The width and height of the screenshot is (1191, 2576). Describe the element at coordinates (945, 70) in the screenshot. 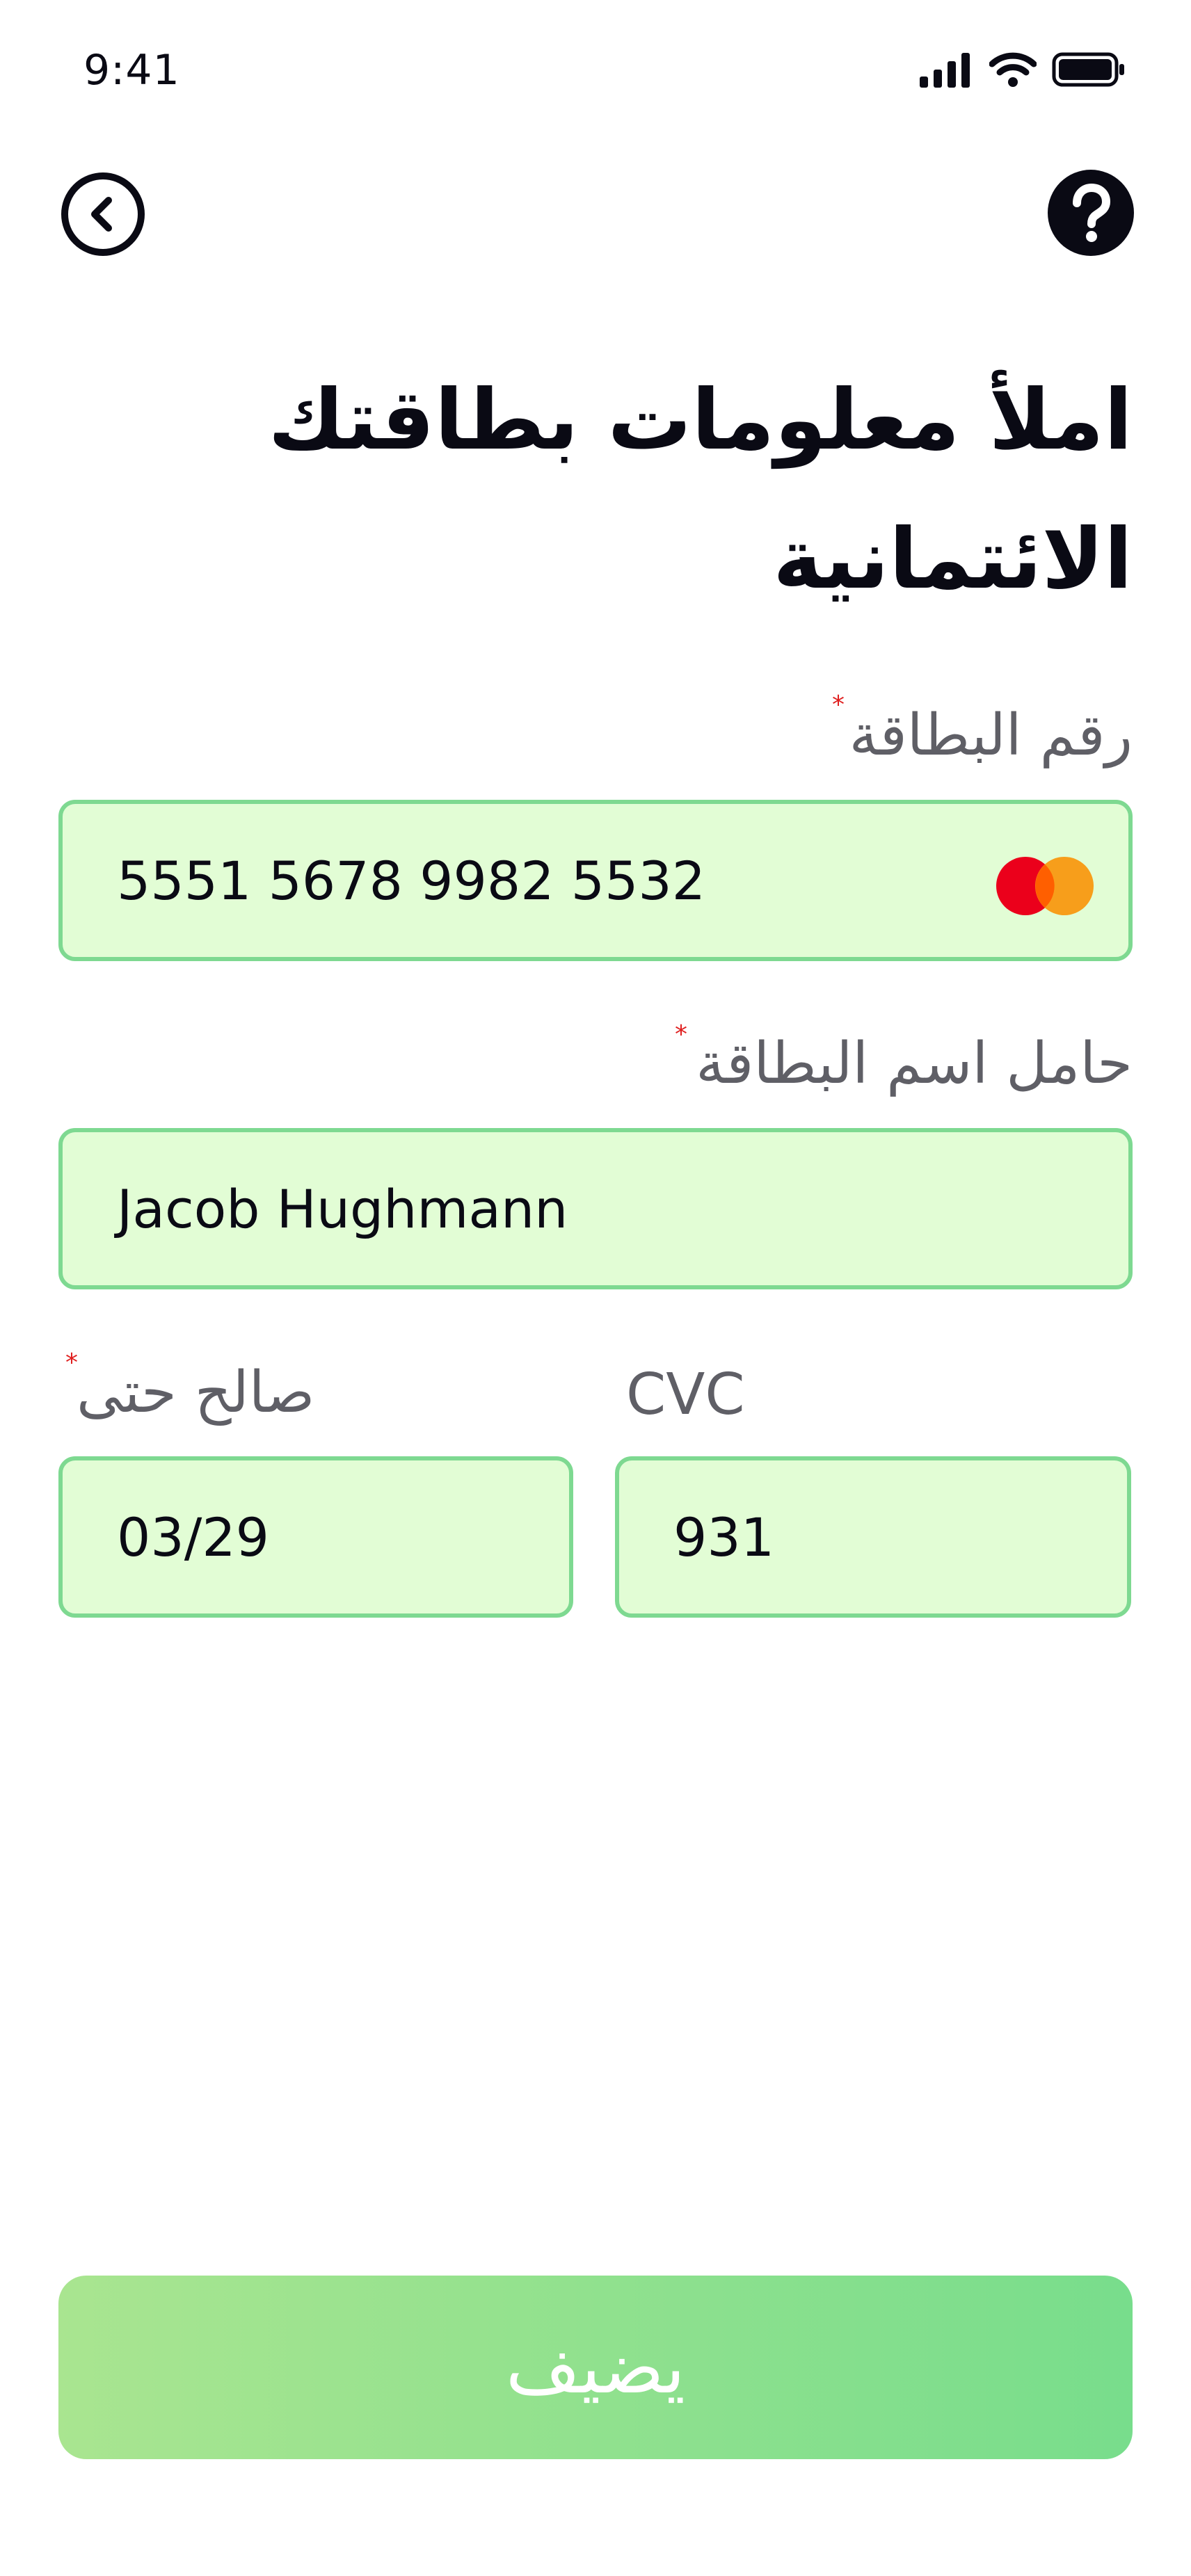

I see `cellular-signal-icon` at that location.